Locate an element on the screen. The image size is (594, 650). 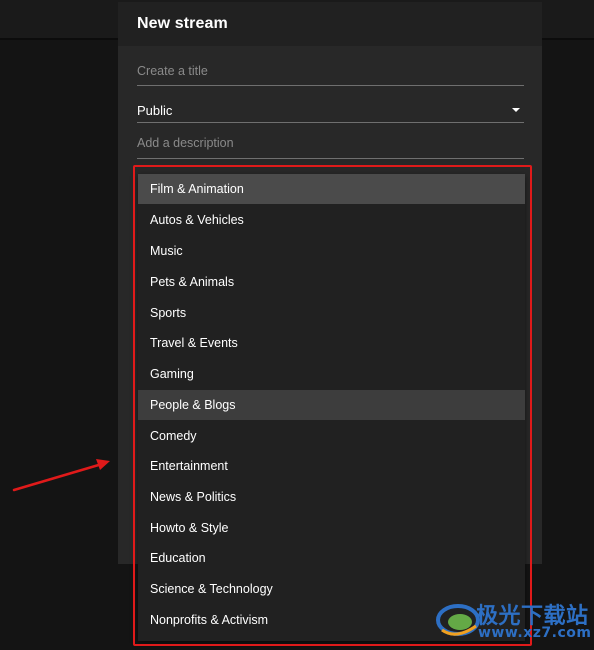
stream-title-input is located at coordinates (330, 69).